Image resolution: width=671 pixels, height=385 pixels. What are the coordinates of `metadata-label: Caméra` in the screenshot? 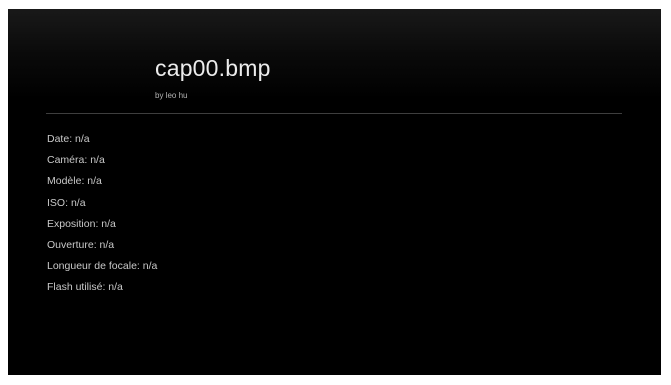 It's located at (66, 160).